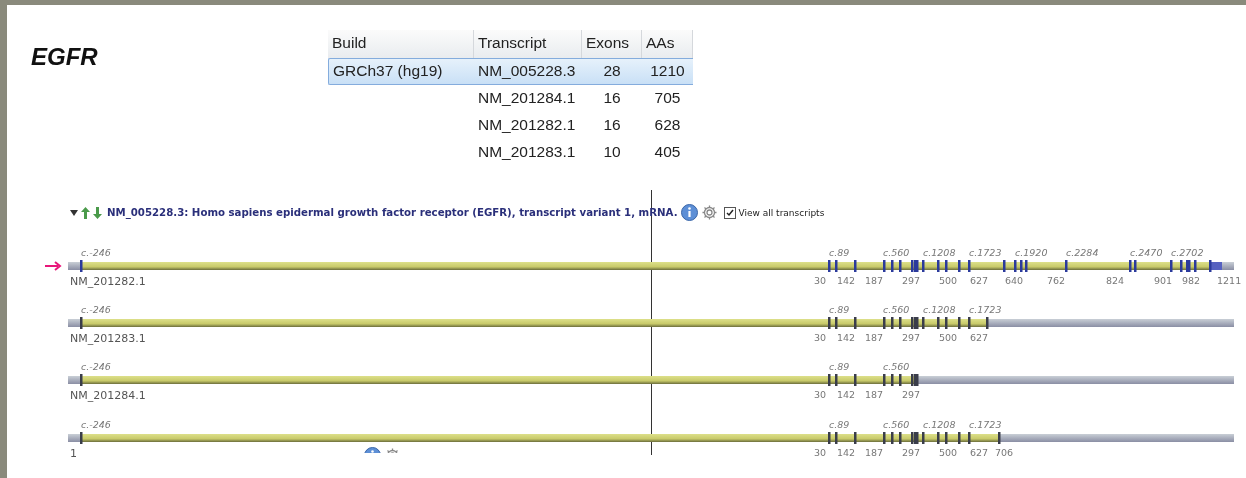  Describe the element at coordinates (667, 98) in the screenshot. I see `table-cell: 705` at that location.